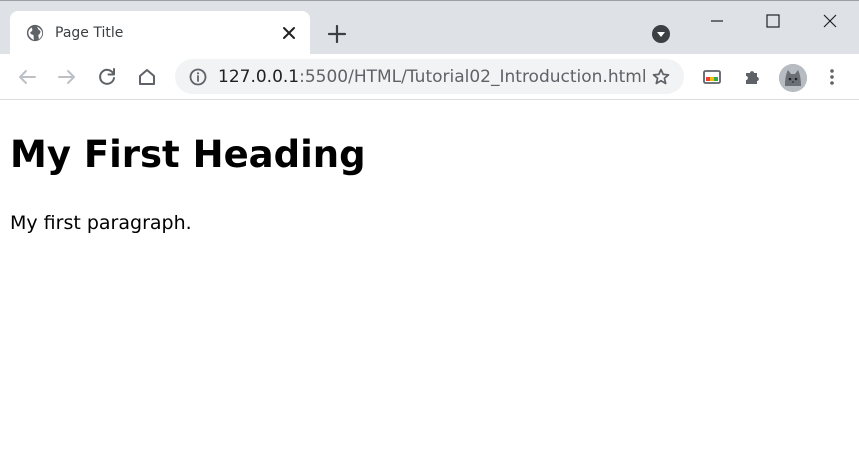  I want to click on reload-icon, so click(107, 77).